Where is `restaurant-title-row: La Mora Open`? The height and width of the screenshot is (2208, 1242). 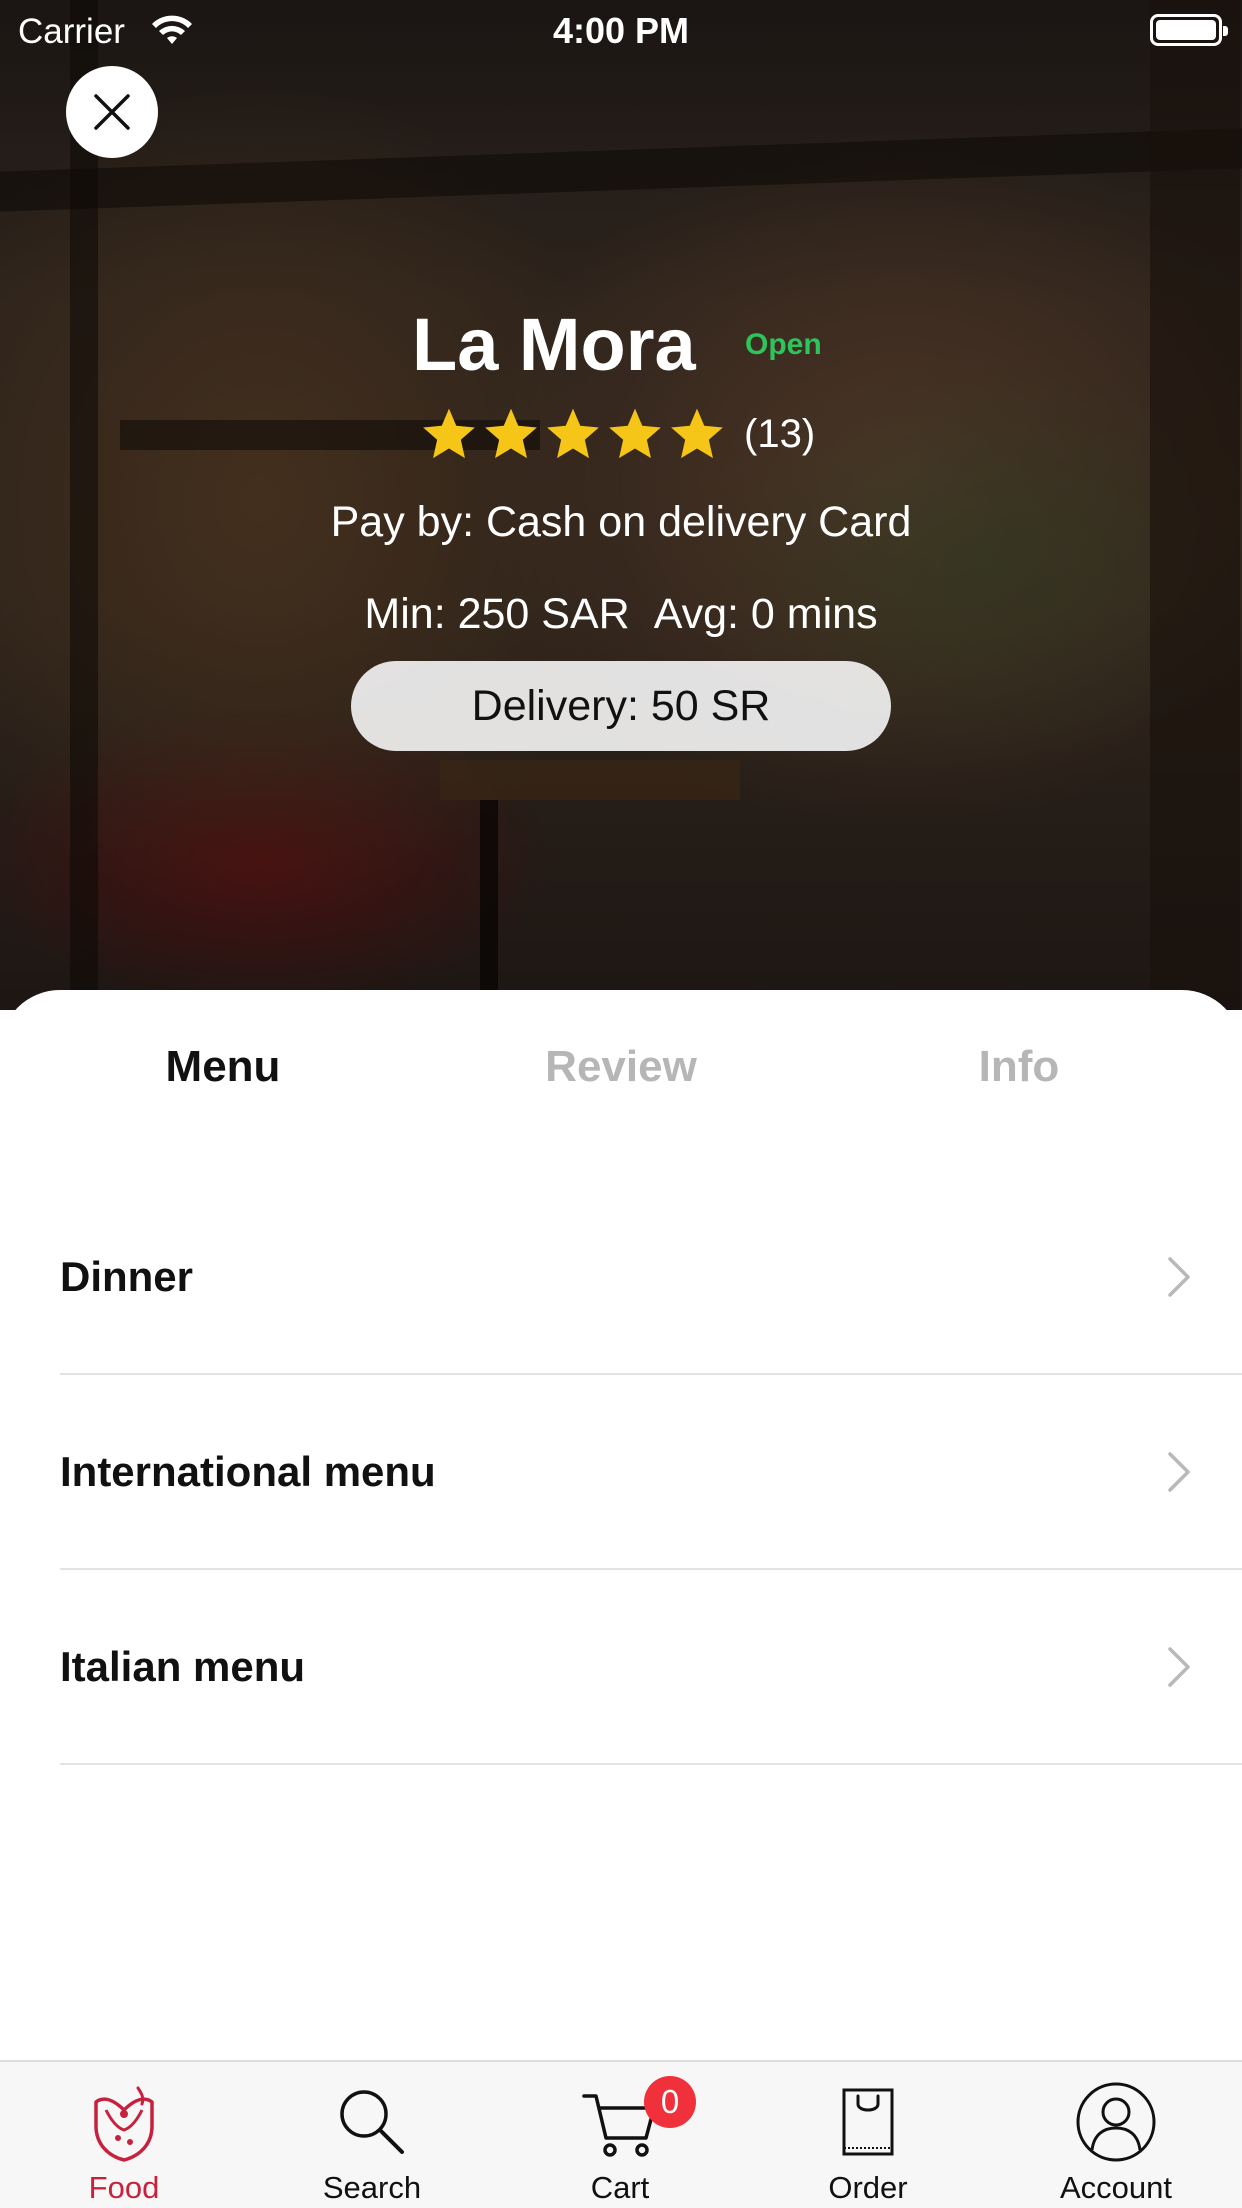
restaurant-title-row: La Mora Open is located at coordinates (621, 345).